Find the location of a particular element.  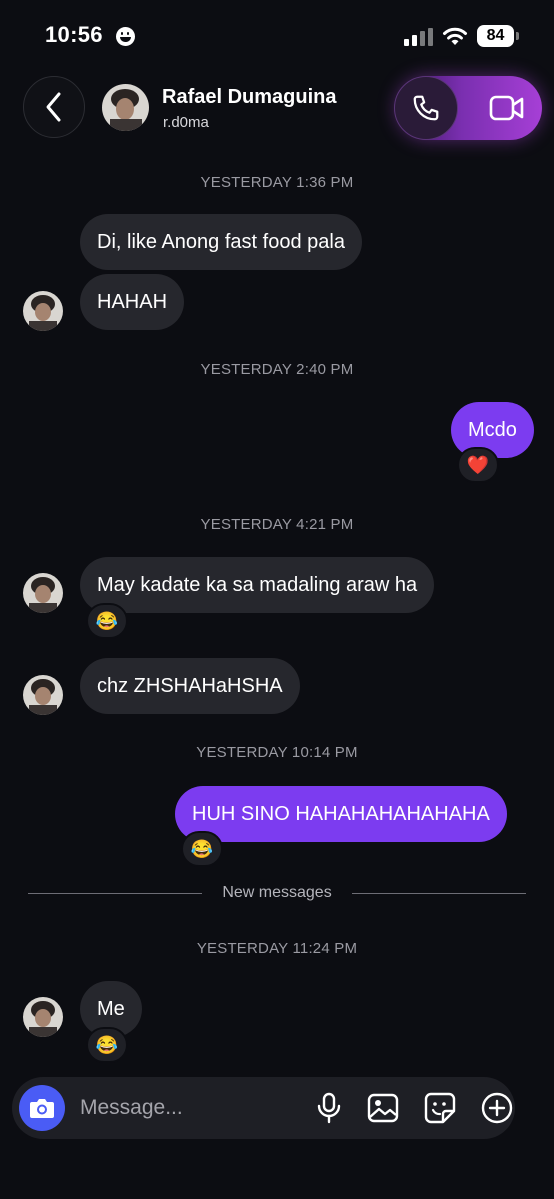

divider-line-right is located at coordinates (439, 893).